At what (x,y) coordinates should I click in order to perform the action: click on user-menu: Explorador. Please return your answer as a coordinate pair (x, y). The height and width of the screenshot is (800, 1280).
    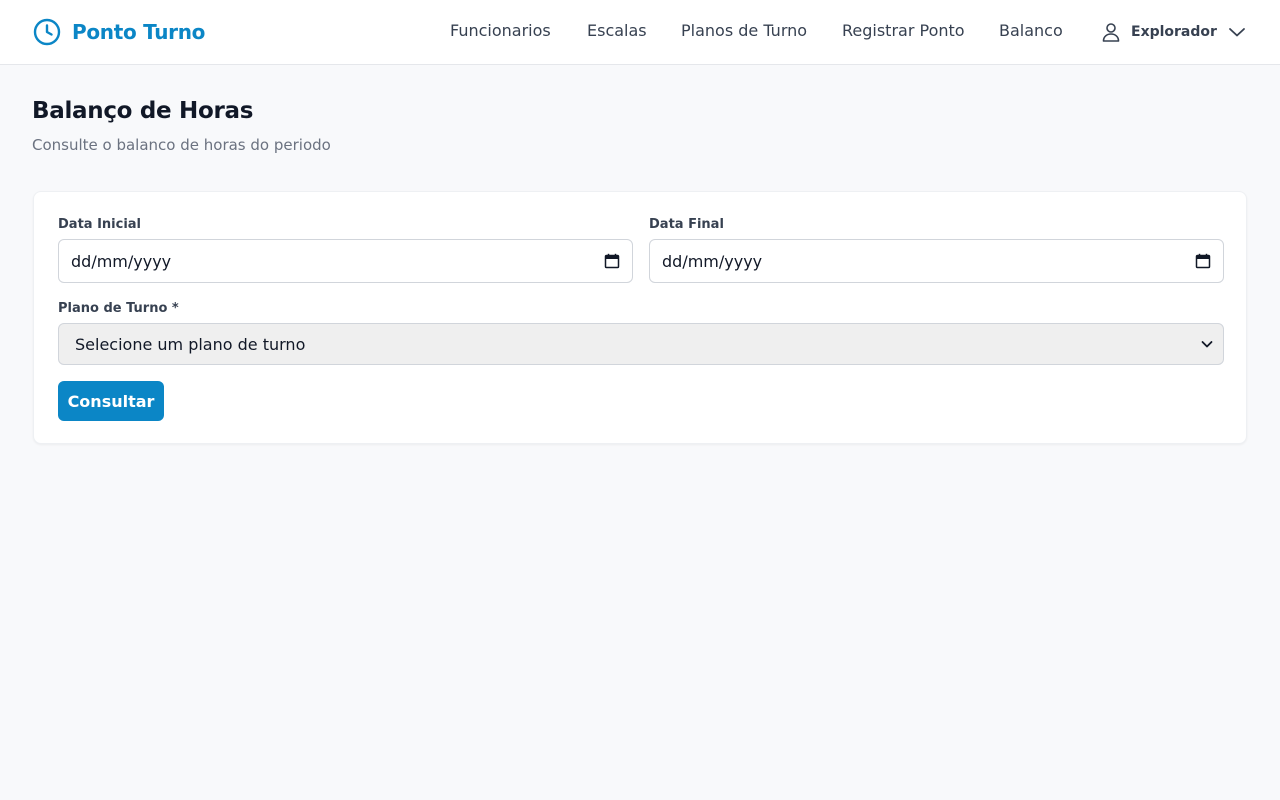
    Looking at the image, I should click on (1173, 32).